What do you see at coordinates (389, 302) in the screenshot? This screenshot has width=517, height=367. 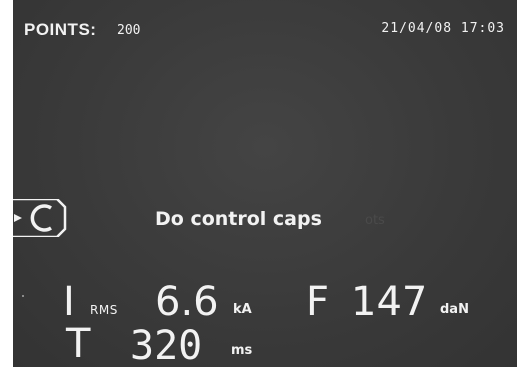 I see `force-value: 147` at bounding box center [389, 302].